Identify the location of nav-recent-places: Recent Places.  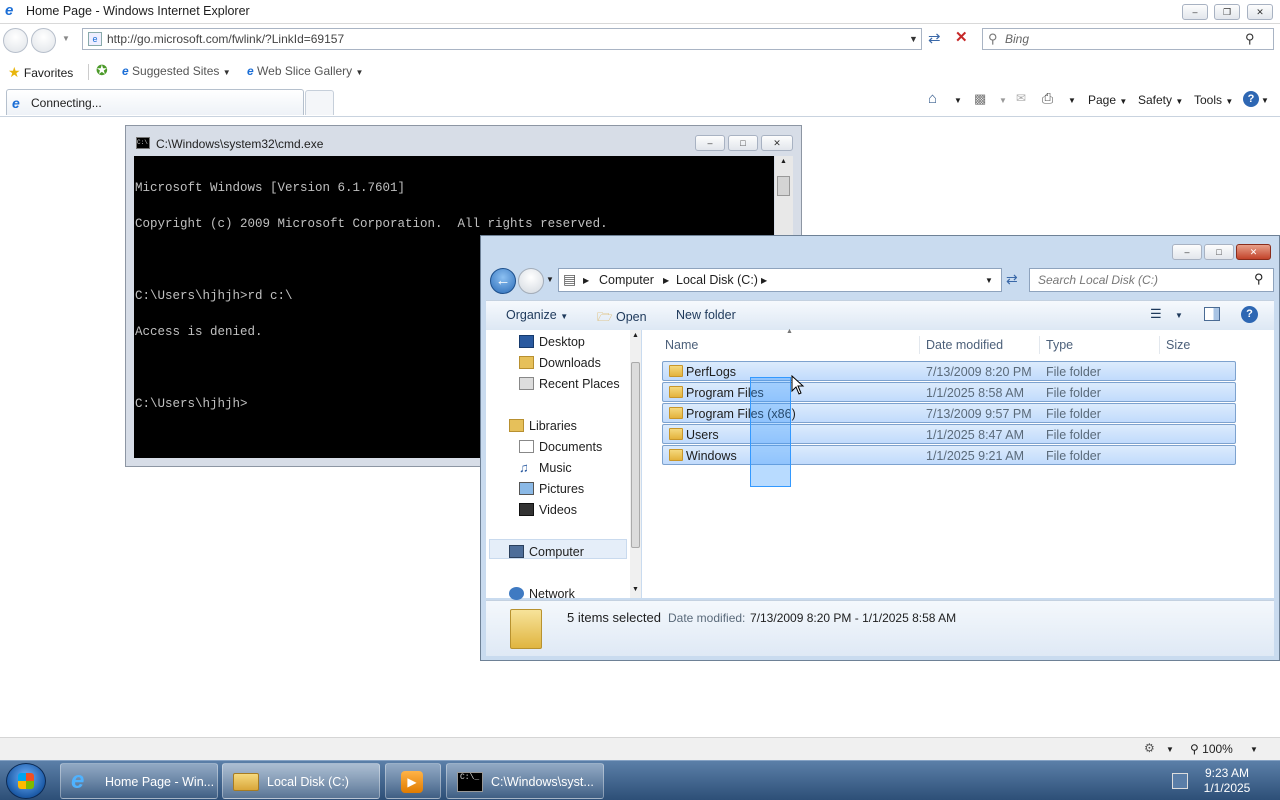
(569, 384).